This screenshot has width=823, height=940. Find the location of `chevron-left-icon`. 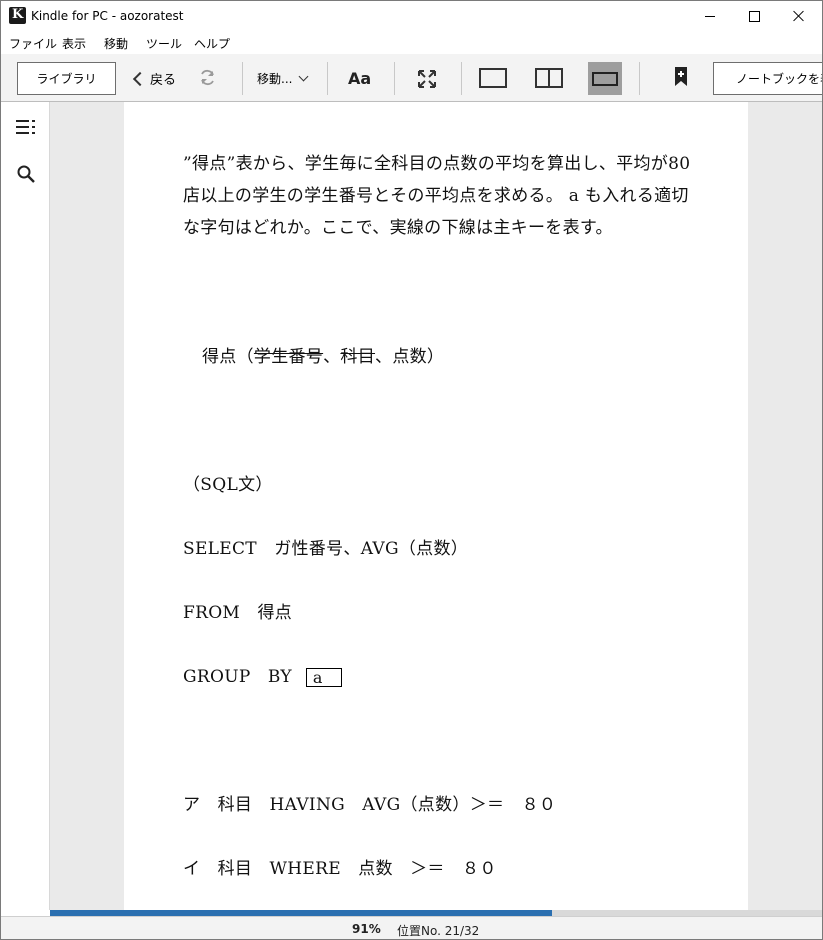

chevron-left-icon is located at coordinates (140, 78).